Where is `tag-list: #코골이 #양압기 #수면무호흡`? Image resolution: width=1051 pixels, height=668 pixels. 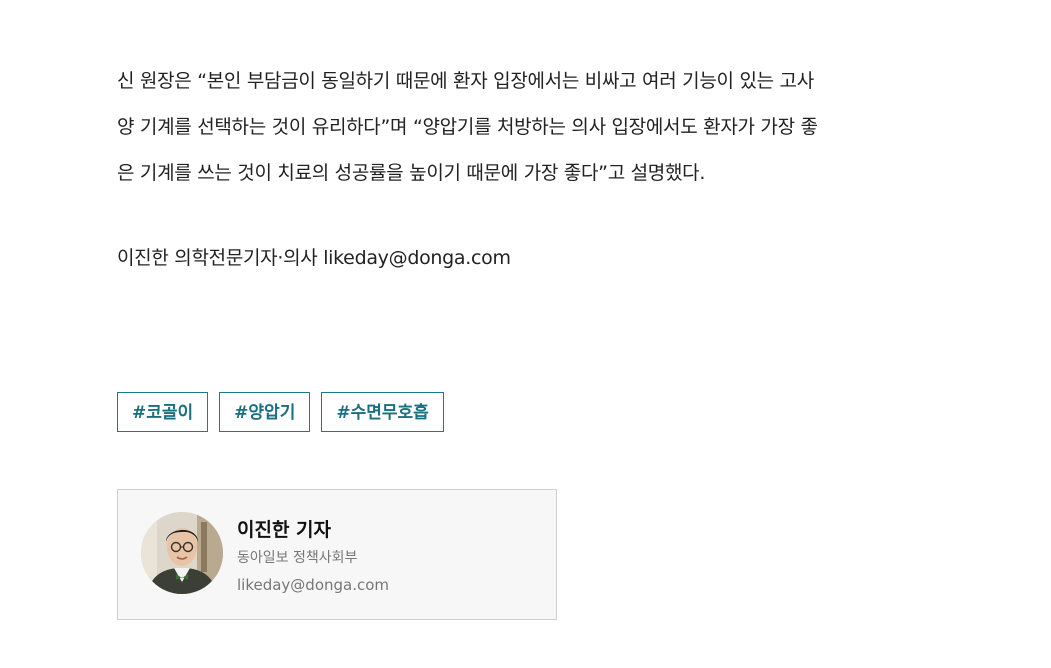 tag-list: #코골이 #양압기 #수면무호흡 is located at coordinates (280, 412).